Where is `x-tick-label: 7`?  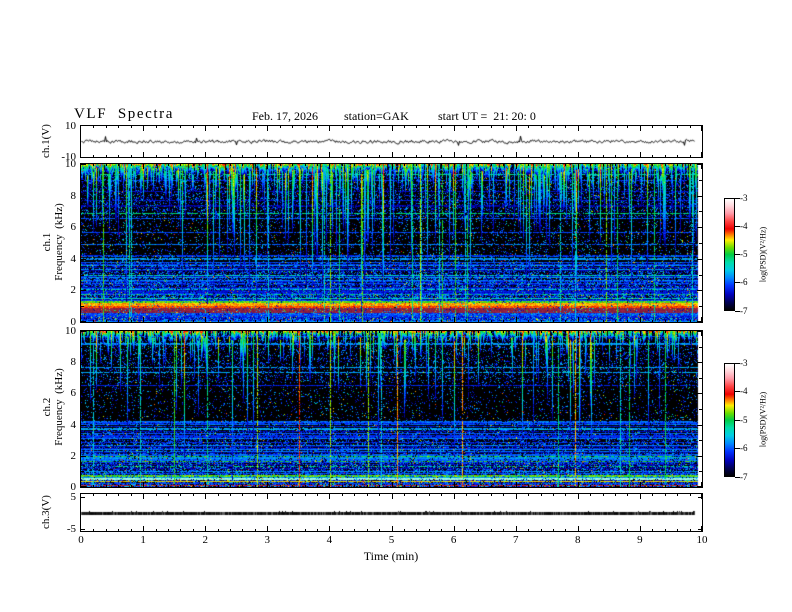
x-tick-label: 7 is located at coordinates (515, 540).